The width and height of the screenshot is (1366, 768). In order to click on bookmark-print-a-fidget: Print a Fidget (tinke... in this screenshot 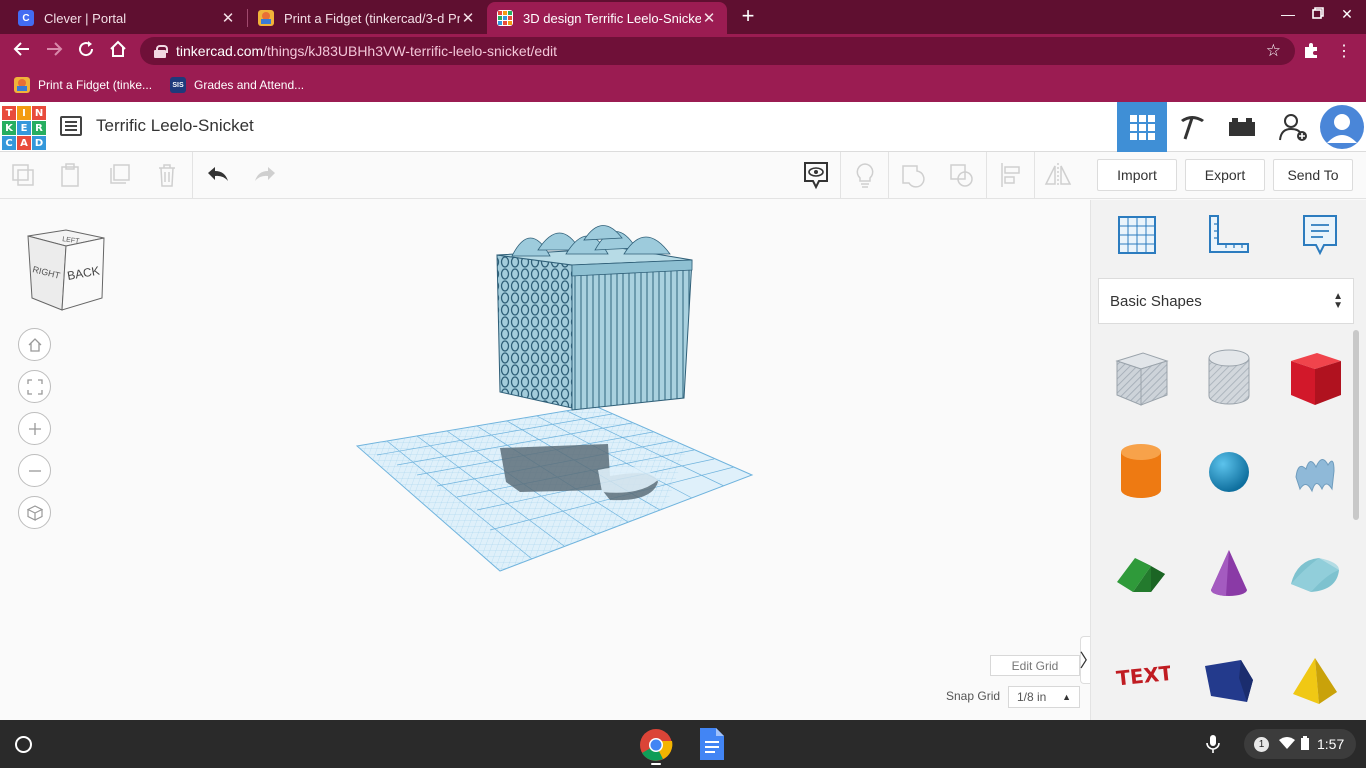, I will do `click(83, 85)`.